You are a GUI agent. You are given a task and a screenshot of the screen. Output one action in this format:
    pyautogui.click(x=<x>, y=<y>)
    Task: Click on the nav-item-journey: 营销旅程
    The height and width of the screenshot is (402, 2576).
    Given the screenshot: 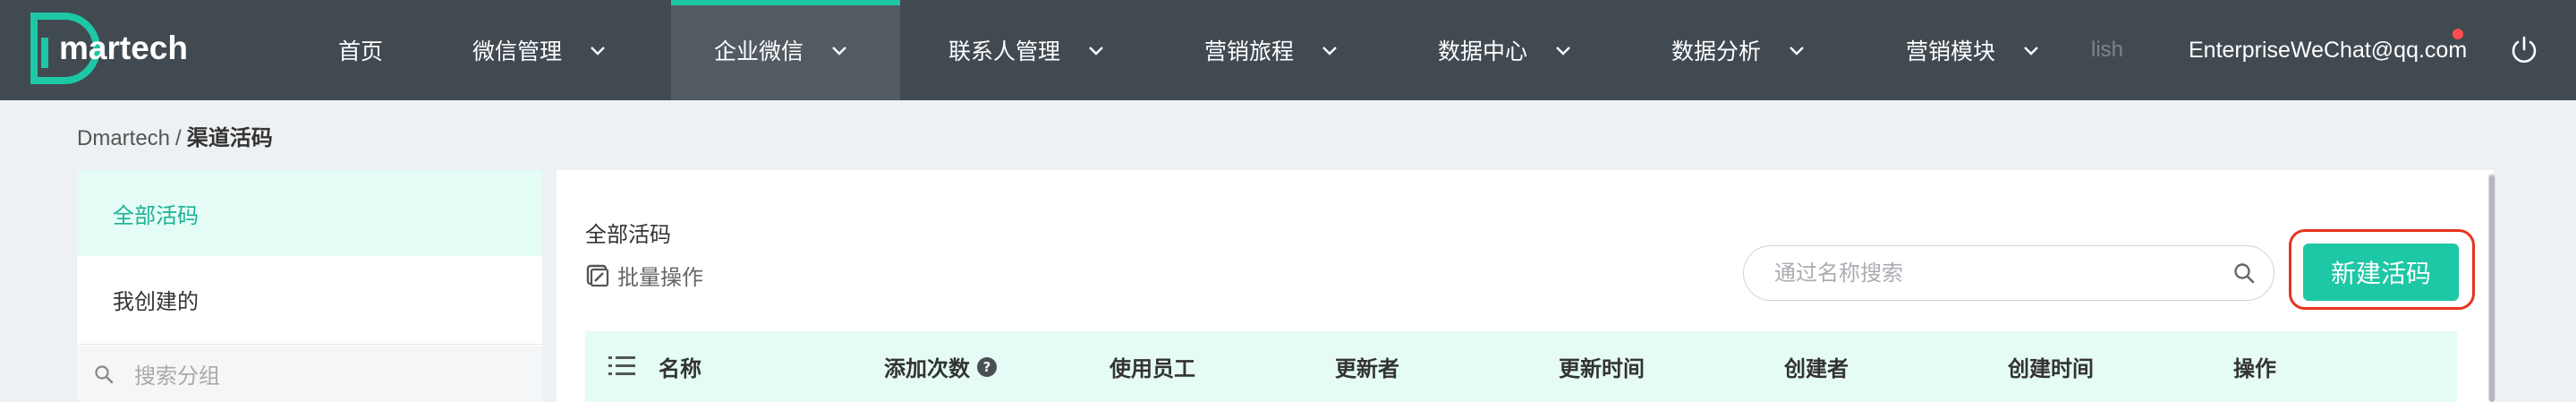 What is the action you would take?
    pyautogui.click(x=1272, y=50)
    